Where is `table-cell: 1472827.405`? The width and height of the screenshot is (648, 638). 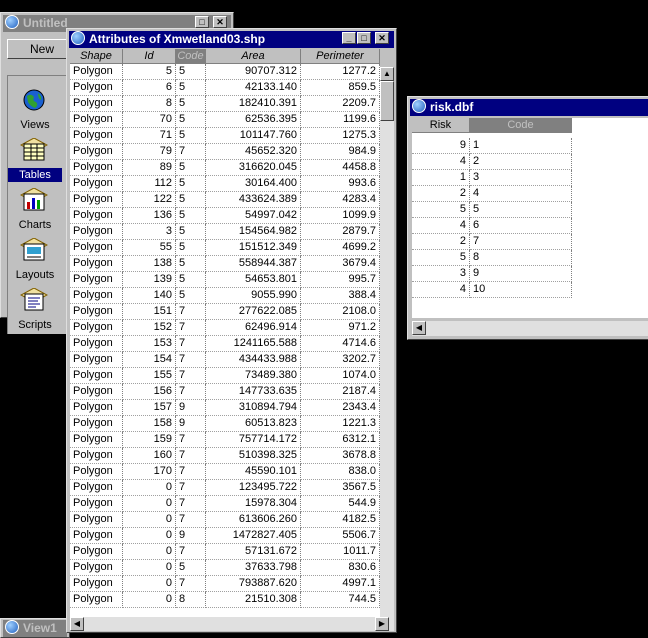
table-cell: 1472827.405 is located at coordinates (253, 536).